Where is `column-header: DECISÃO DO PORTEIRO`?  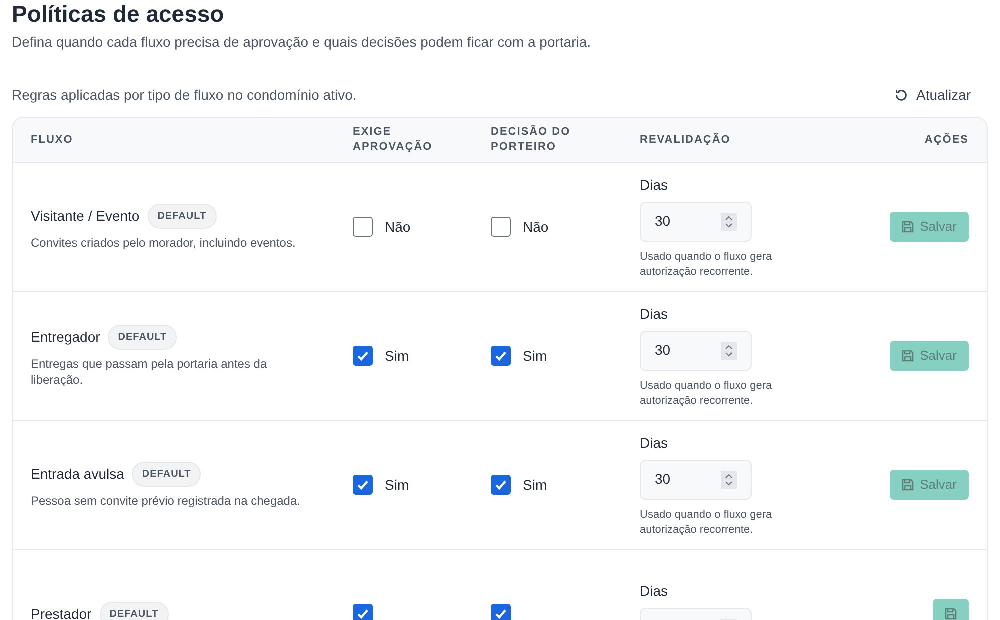 column-header: DECISÃO DO PORTEIRO is located at coordinates (531, 140).